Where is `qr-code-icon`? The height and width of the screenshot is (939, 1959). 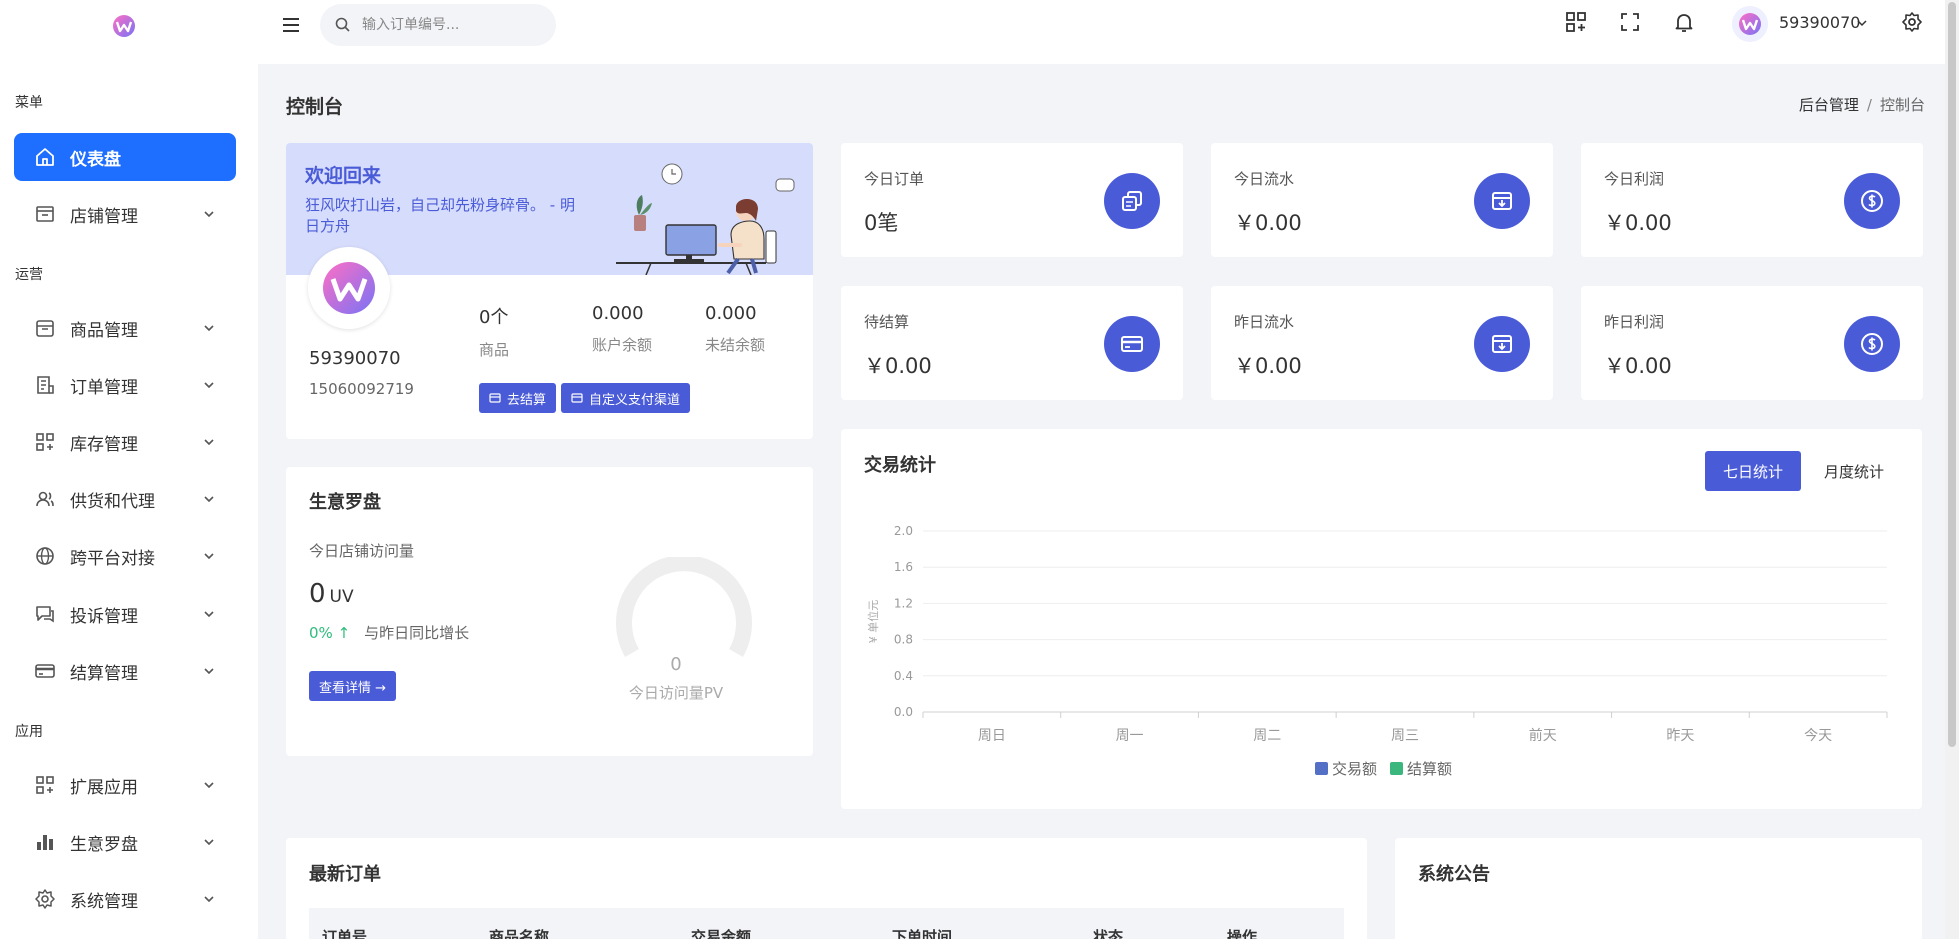 qr-code-icon is located at coordinates (1576, 22).